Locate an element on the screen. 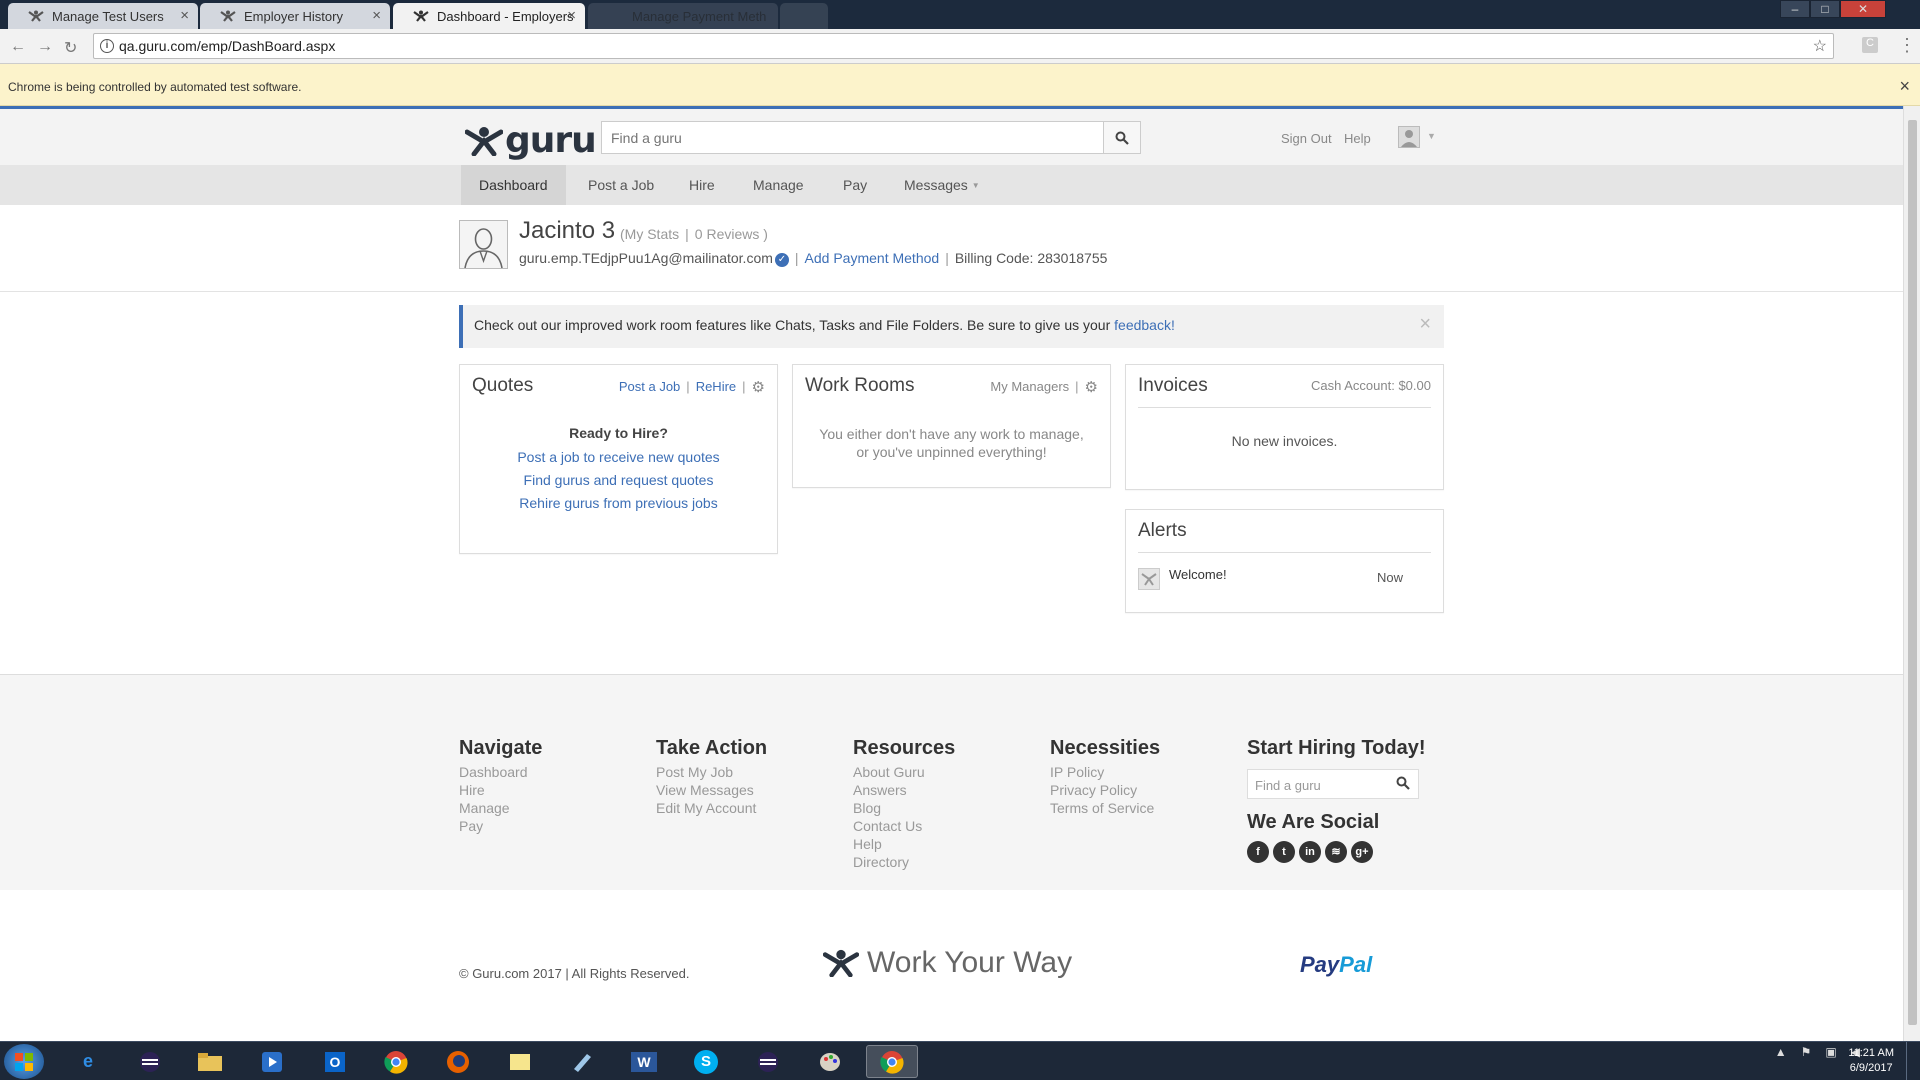 Image resolution: width=1920 pixels, height=1080 pixels. footer-link-directory: Directory is located at coordinates (904, 862).